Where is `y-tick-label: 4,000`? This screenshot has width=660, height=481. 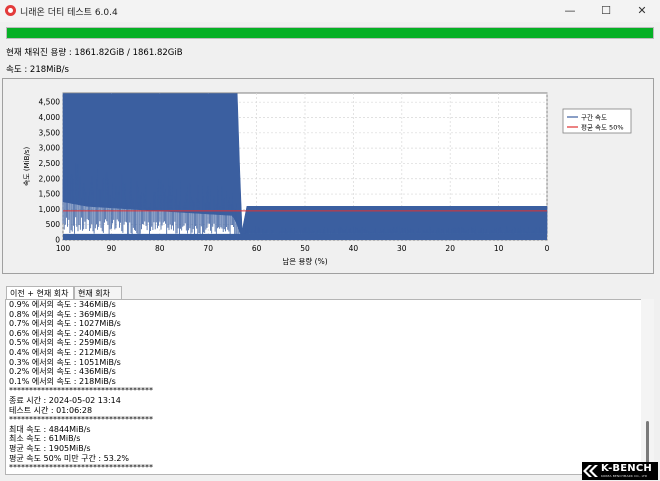 y-tick-label: 4,000 is located at coordinates (50, 117).